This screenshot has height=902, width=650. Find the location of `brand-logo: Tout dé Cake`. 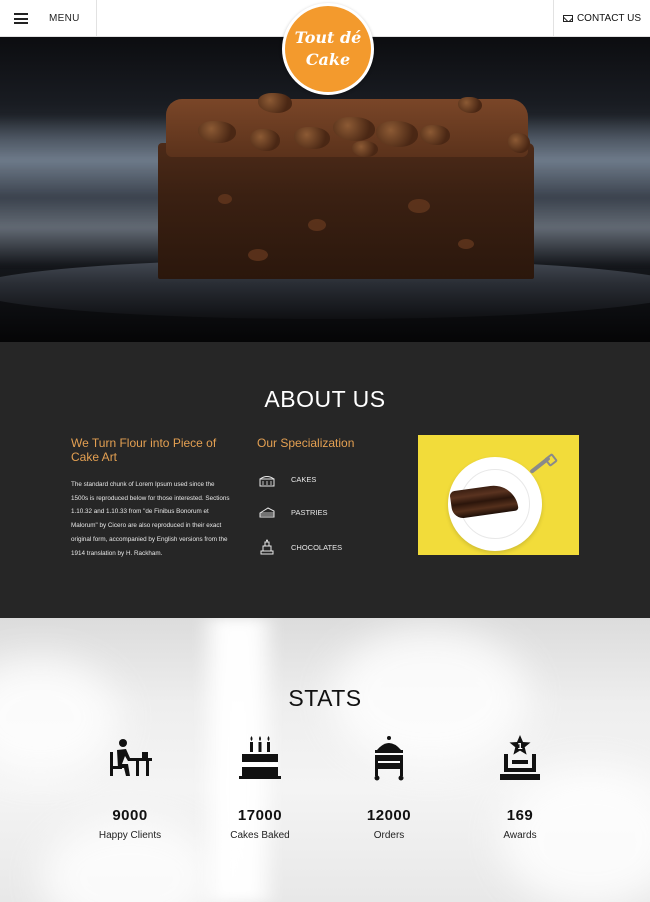

brand-logo: Tout dé Cake is located at coordinates (328, 49).